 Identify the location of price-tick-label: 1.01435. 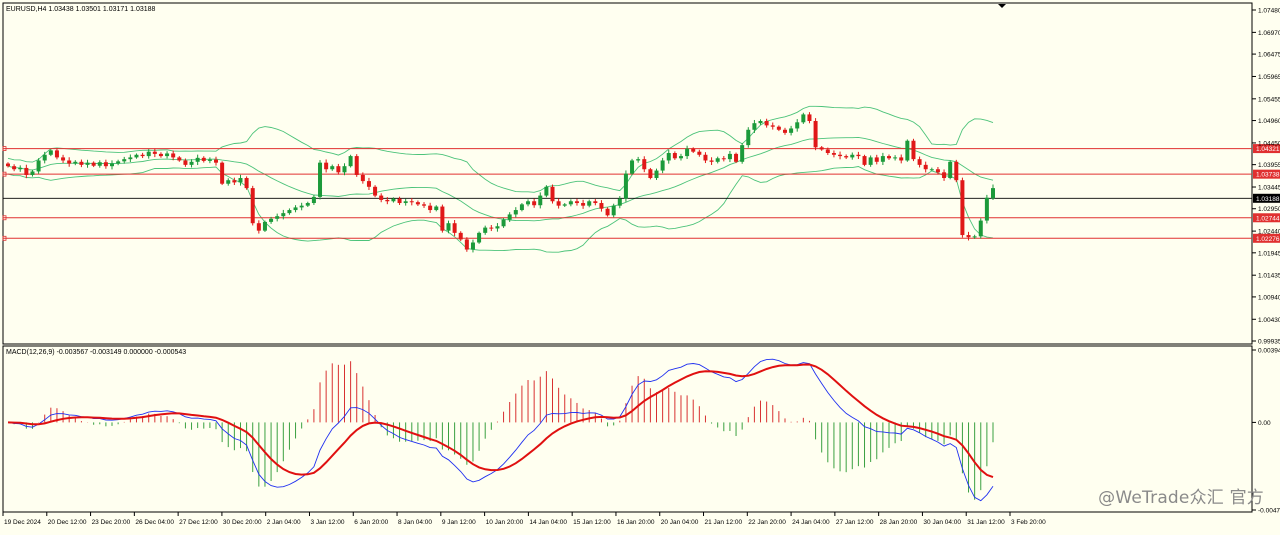
(1269, 276).